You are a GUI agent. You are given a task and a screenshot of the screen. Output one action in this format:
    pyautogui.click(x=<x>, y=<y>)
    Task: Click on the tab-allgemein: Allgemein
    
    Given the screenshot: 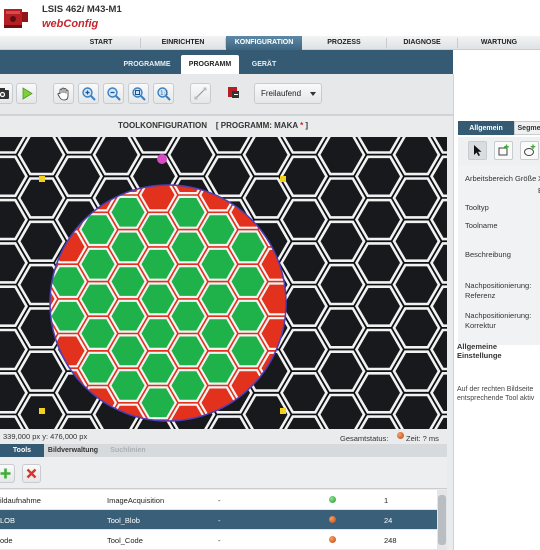 What is the action you would take?
    pyautogui.click(x=486, y=128)
    